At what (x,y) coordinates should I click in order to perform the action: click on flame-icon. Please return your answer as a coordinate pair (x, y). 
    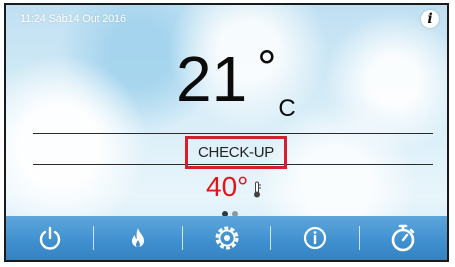
    Looking at the image, I should click on (138, 237).